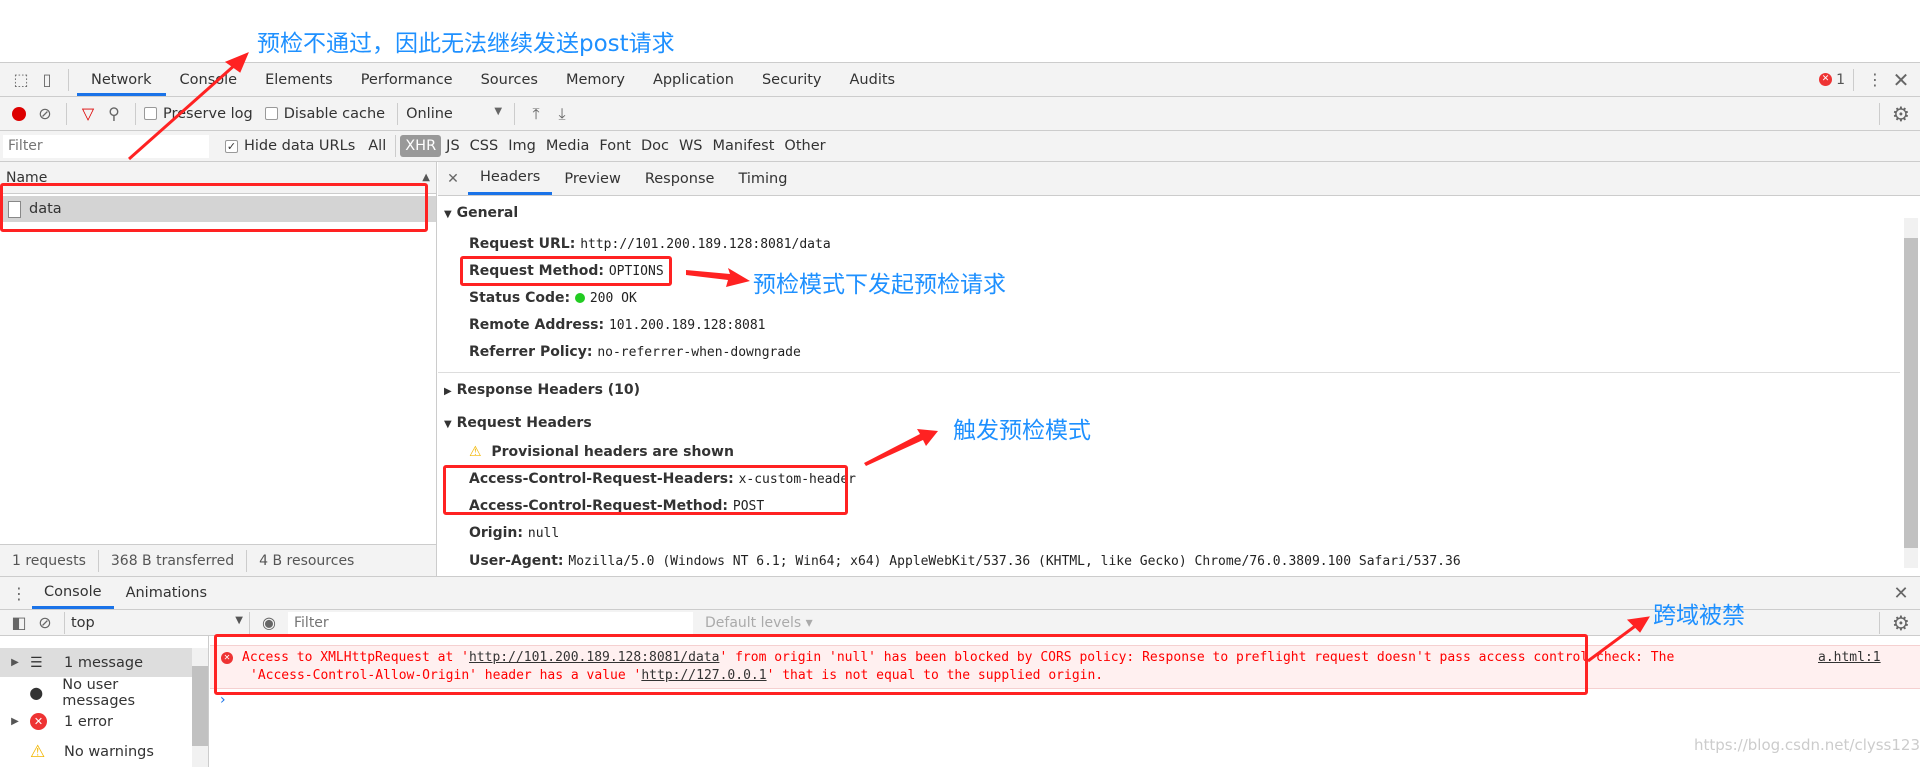  Describe the element at coordinates (182, 111) in the screenshot. I see `arrow-top` at that location.